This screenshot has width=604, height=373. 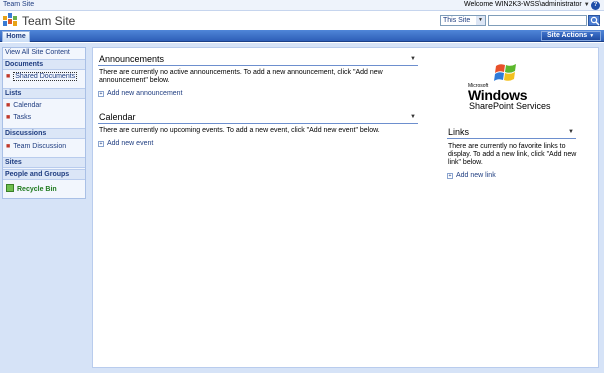 What do you see at coordinates (117, 117) in the screenshot?
I see `calendar-title: Calendar` at bounding box center [117, 117].